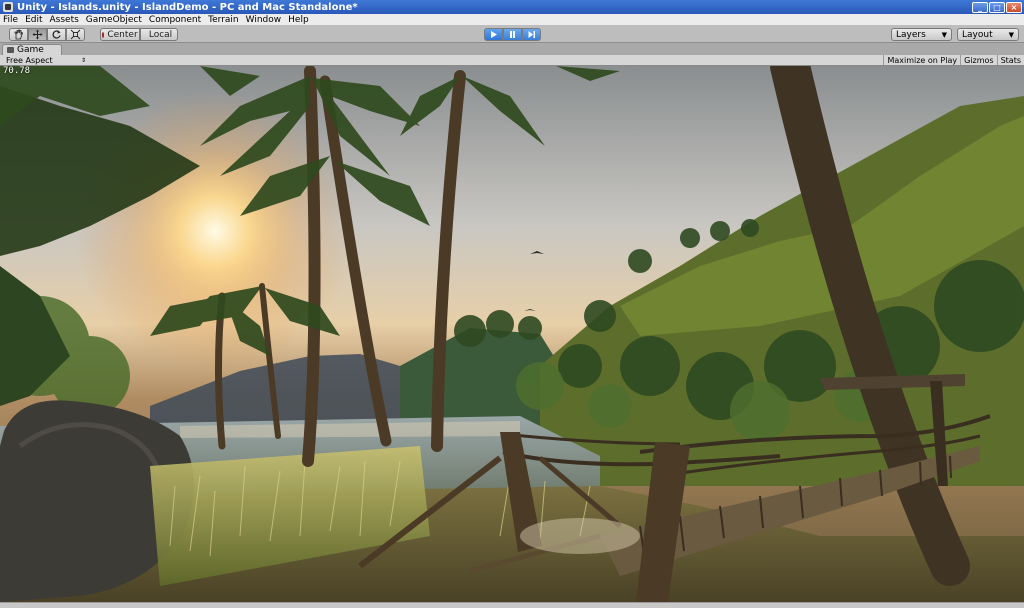  I want to click on move-arrows-icon, so click(37, 34).